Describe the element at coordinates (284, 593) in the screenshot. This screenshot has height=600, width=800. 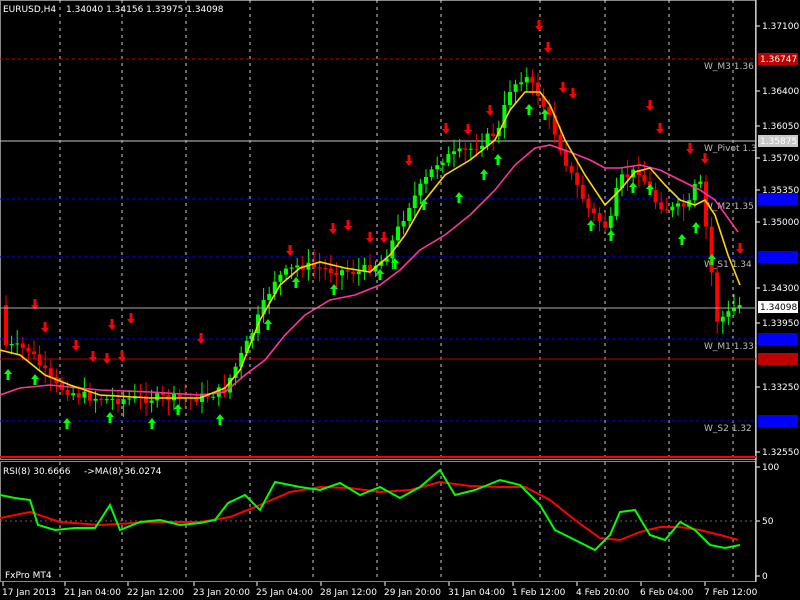
I see `time-tick-label: 25 Jan 04:00` at that location.